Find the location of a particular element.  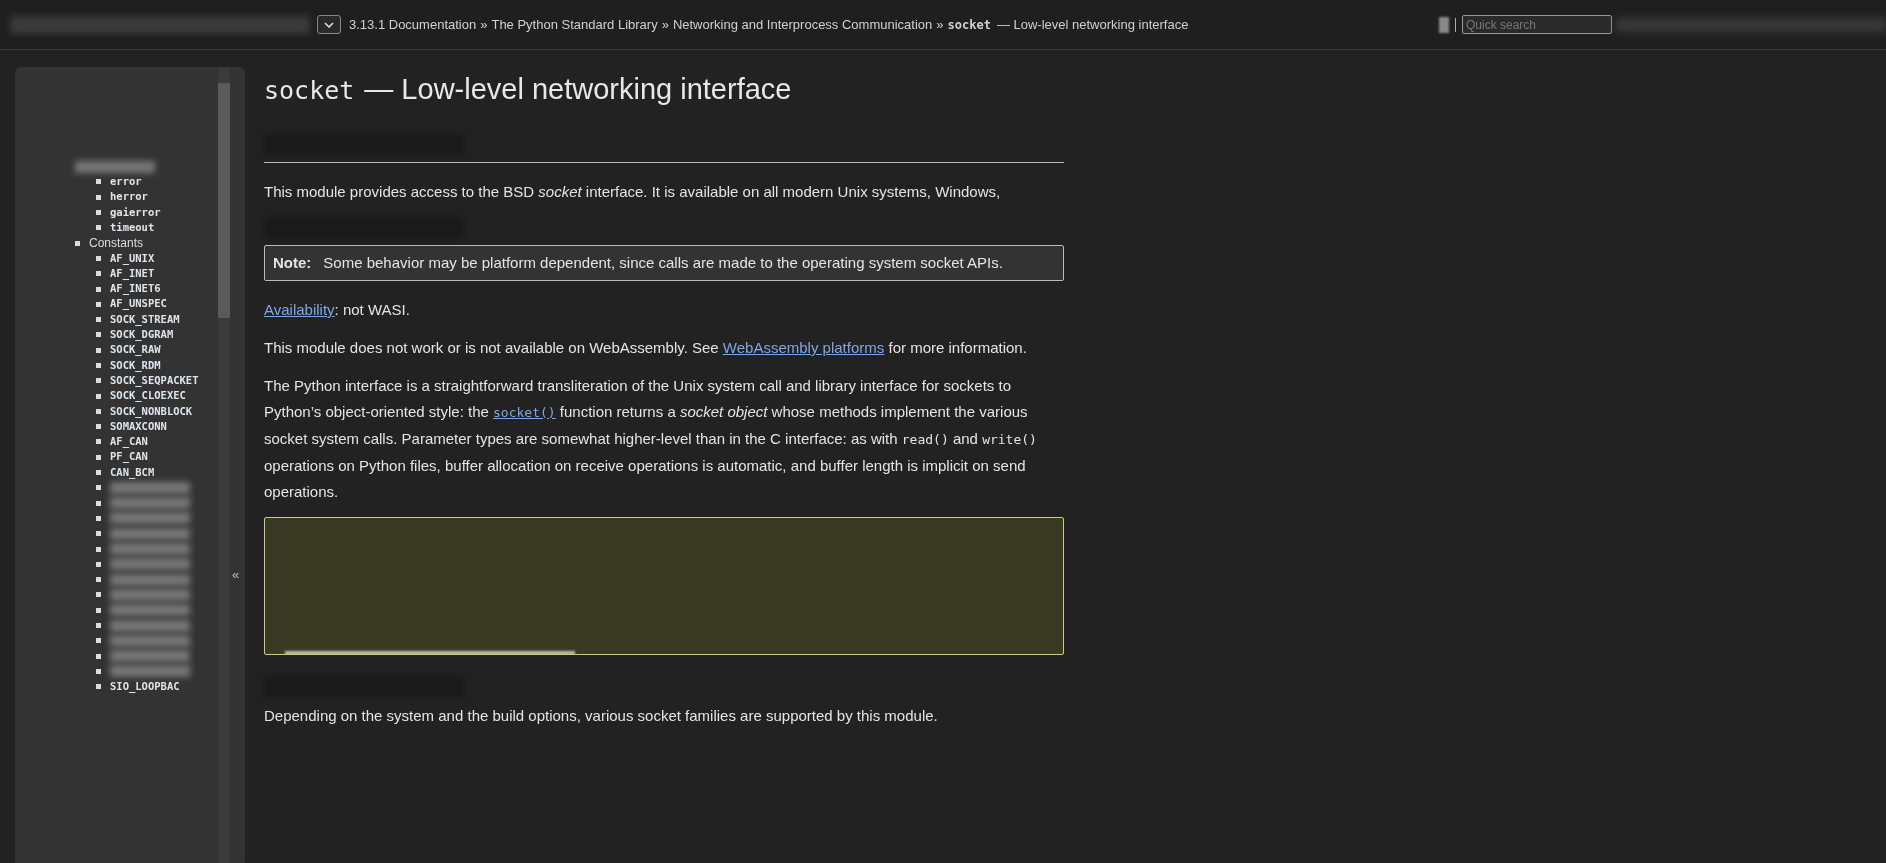

toc-link: SIO_LOOPBAC is located at coordinates (145, 686).